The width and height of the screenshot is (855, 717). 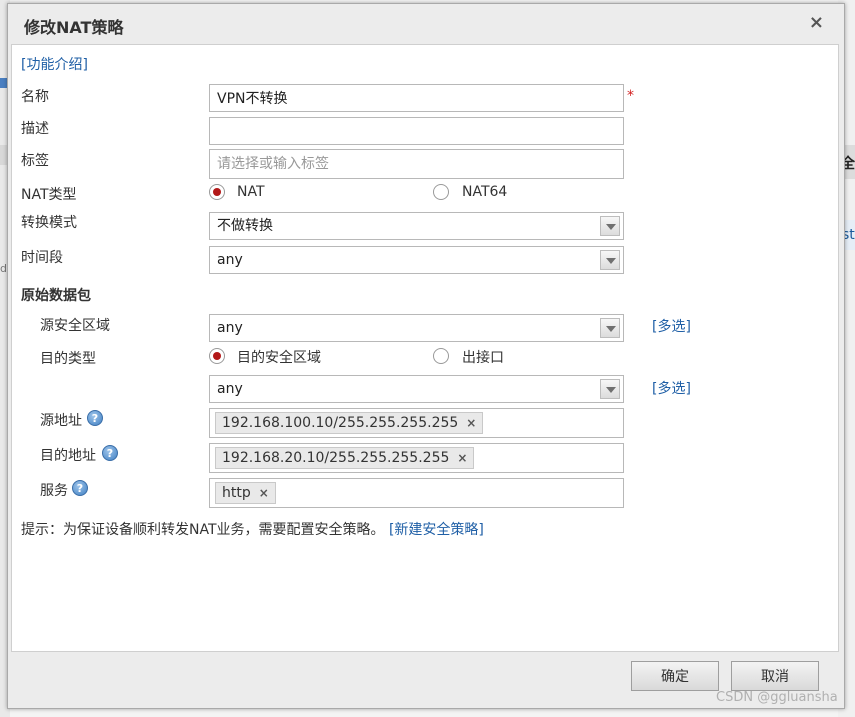 What do you see at coordinates (336, 458) in the screenshot?
I see `dst-addr-tag-text: 192.168.20.10/255.255.255.255` at bounding box center [336, 458].